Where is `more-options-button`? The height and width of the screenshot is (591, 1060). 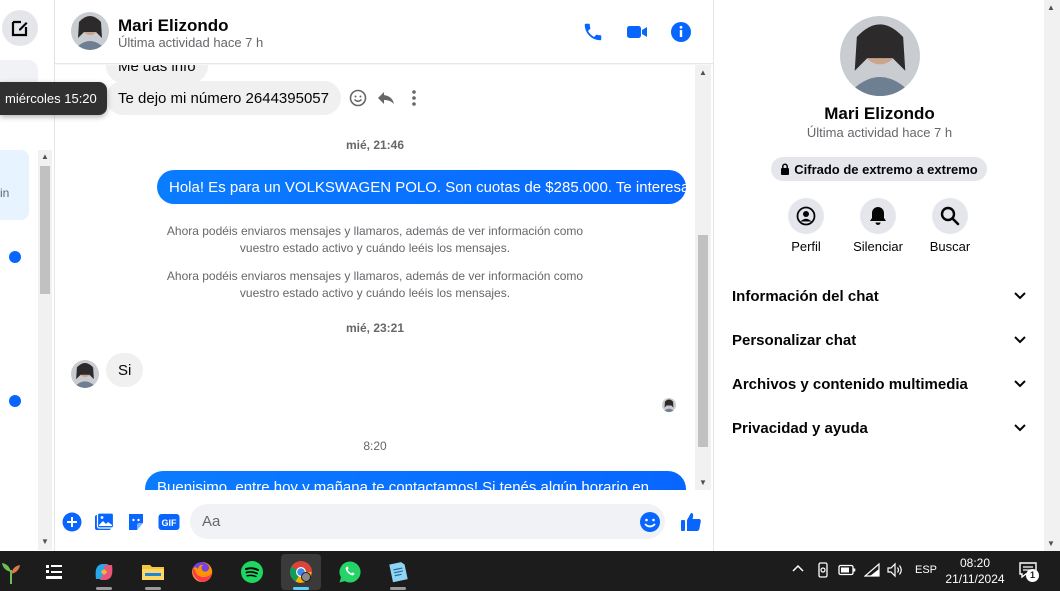
more-options-button is located at coordinates (414, 98).